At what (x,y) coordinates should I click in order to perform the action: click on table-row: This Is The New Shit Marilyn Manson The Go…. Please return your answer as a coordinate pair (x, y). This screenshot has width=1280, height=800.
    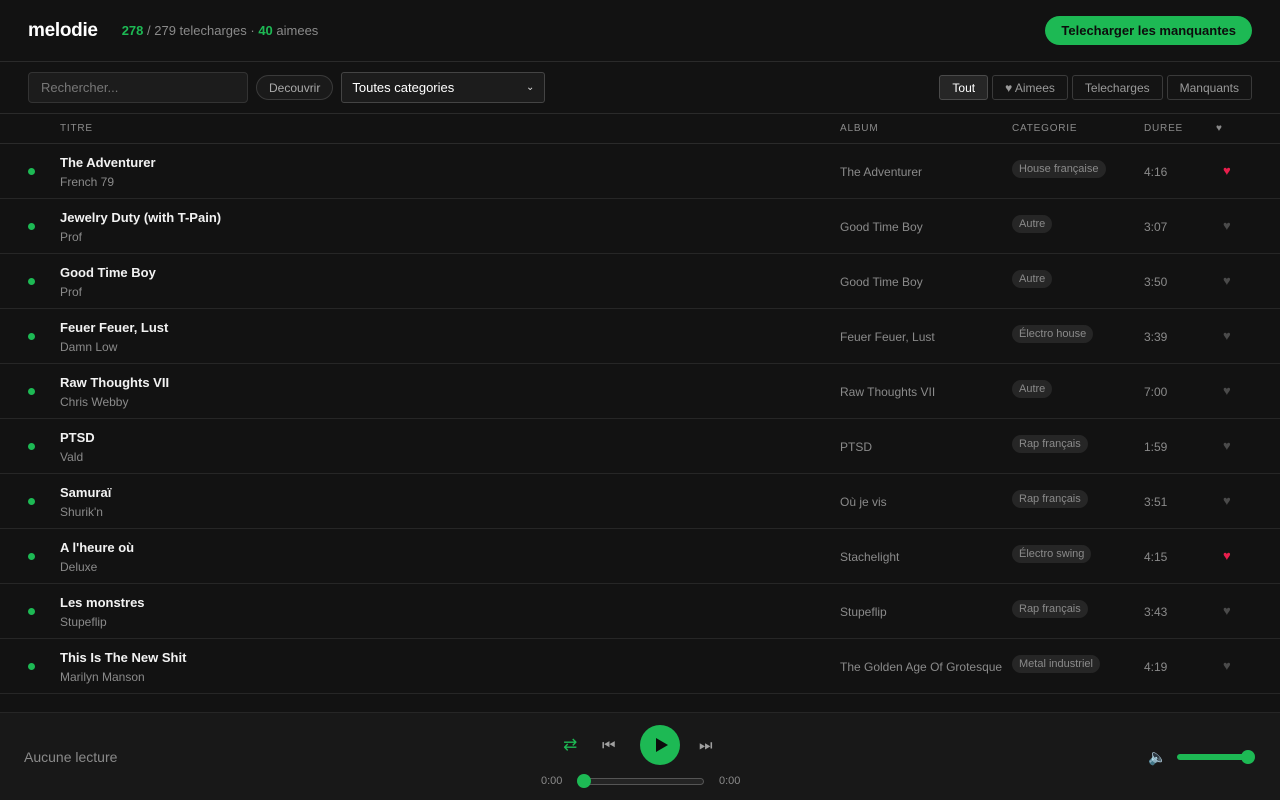
    Looking at the image, I should click on (640, 666).